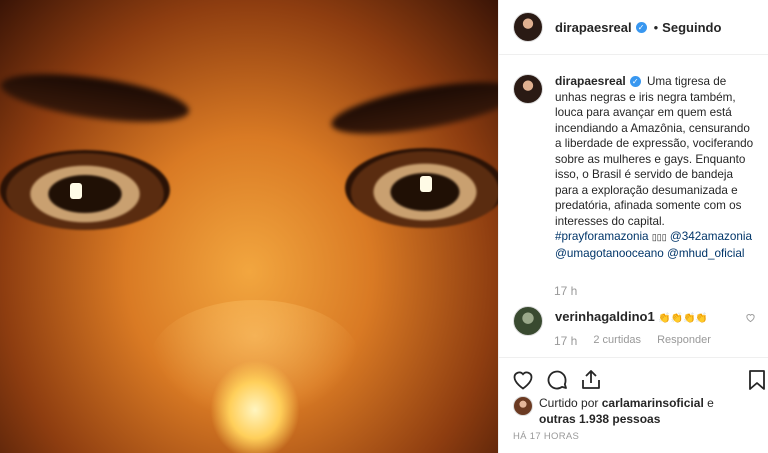 This screenshot has height=453, width=768. What do you see at coordinates (523, 406) in the screenshot?
I see `liker-avatar` at bounding box center [523, 406].